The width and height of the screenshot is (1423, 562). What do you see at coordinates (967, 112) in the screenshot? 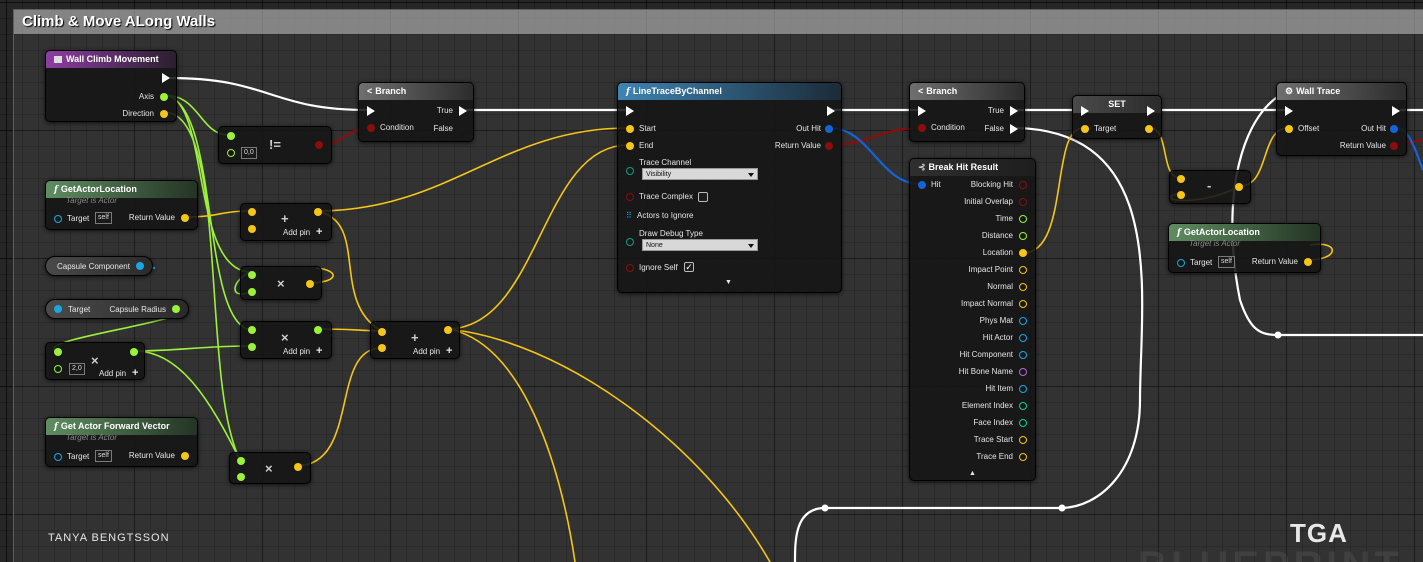
I see `node-branch-2: < Branch True Condition False` at bounding box center [967, 112].